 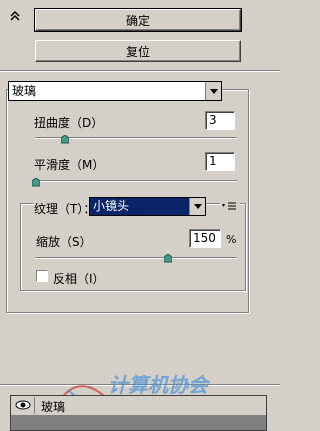 What do you see at coordinates (147, 206) in the screenshot?
I see `texture-select: 小镜头` at bounding box center [147, 206].